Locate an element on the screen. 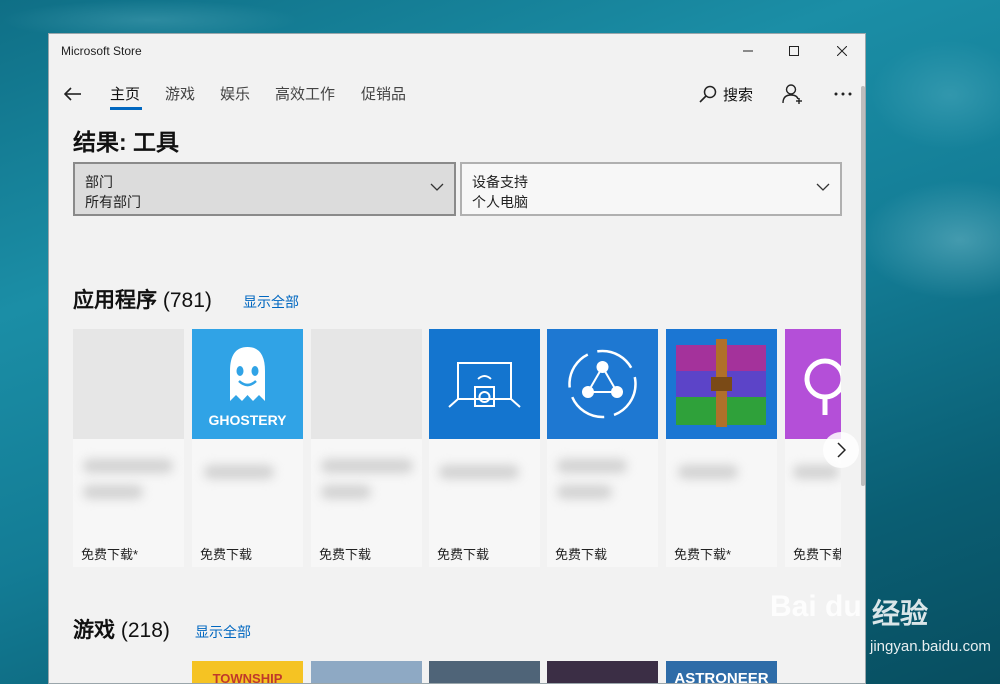  tab-entertainment: 娱乐 is located at coordinates (235, 93).